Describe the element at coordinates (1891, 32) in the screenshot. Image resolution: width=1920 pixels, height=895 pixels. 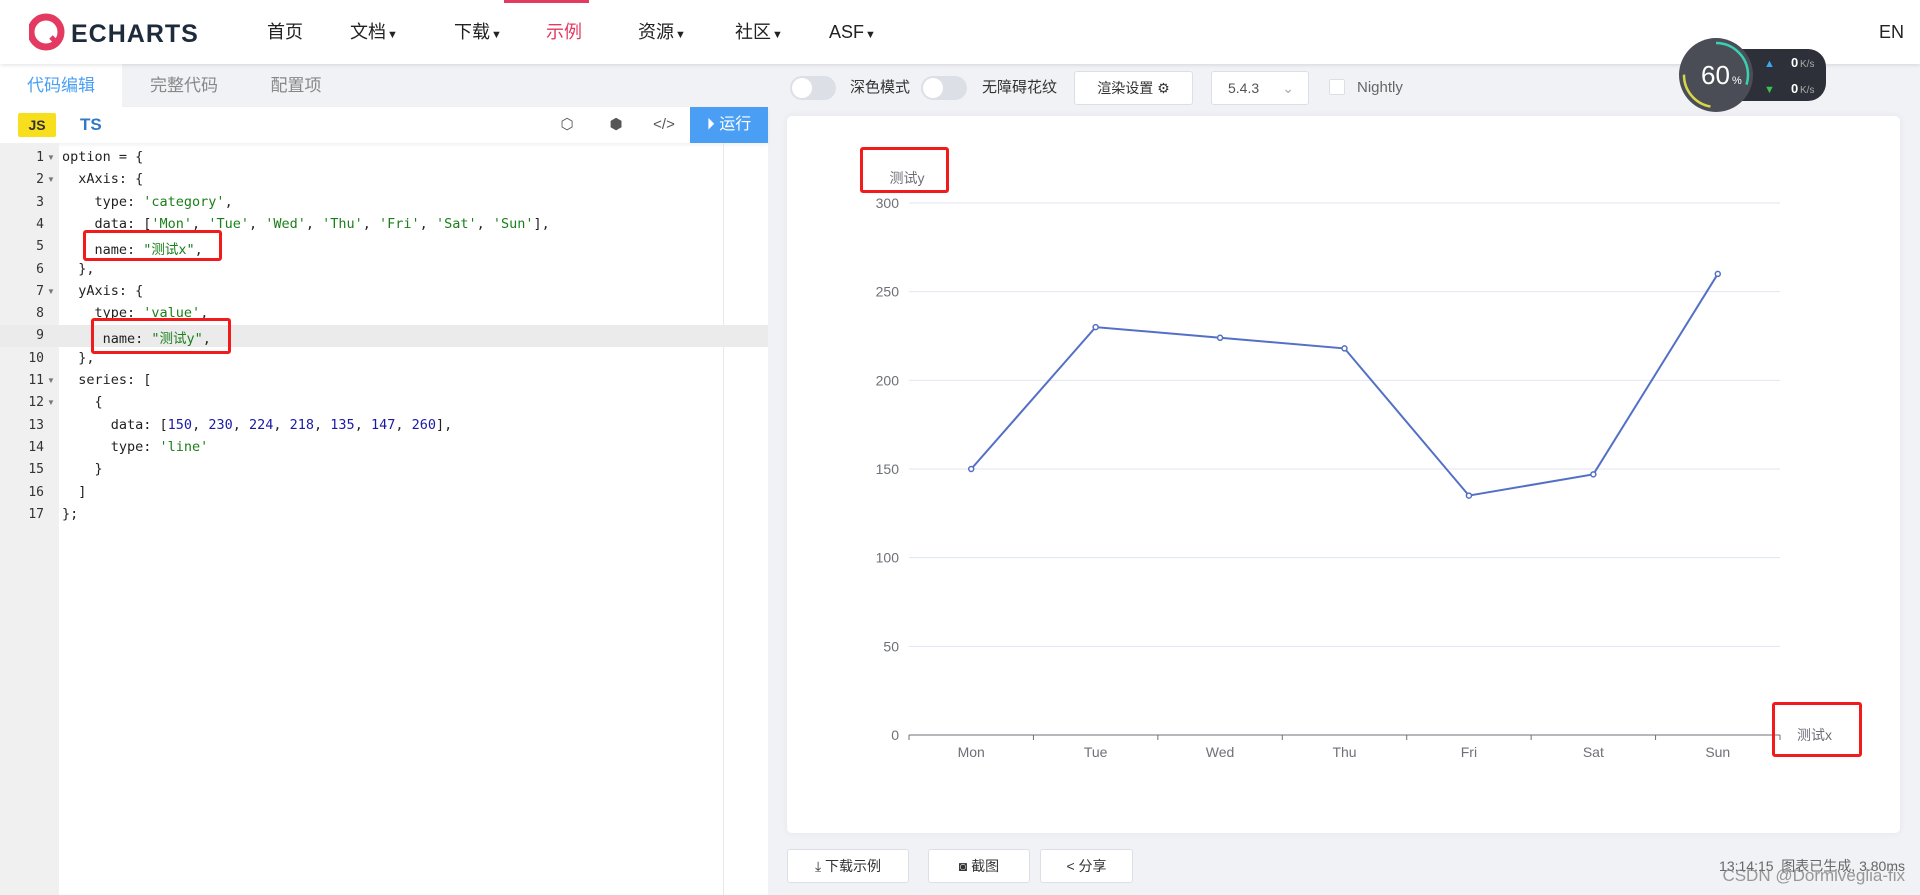
I see `language-switch: EN` at that location.